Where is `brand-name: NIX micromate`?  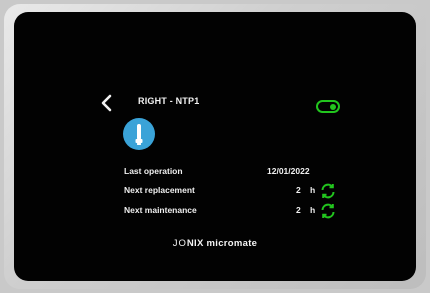
brand-name: NIX micromate is located at coordinates (222, 243).